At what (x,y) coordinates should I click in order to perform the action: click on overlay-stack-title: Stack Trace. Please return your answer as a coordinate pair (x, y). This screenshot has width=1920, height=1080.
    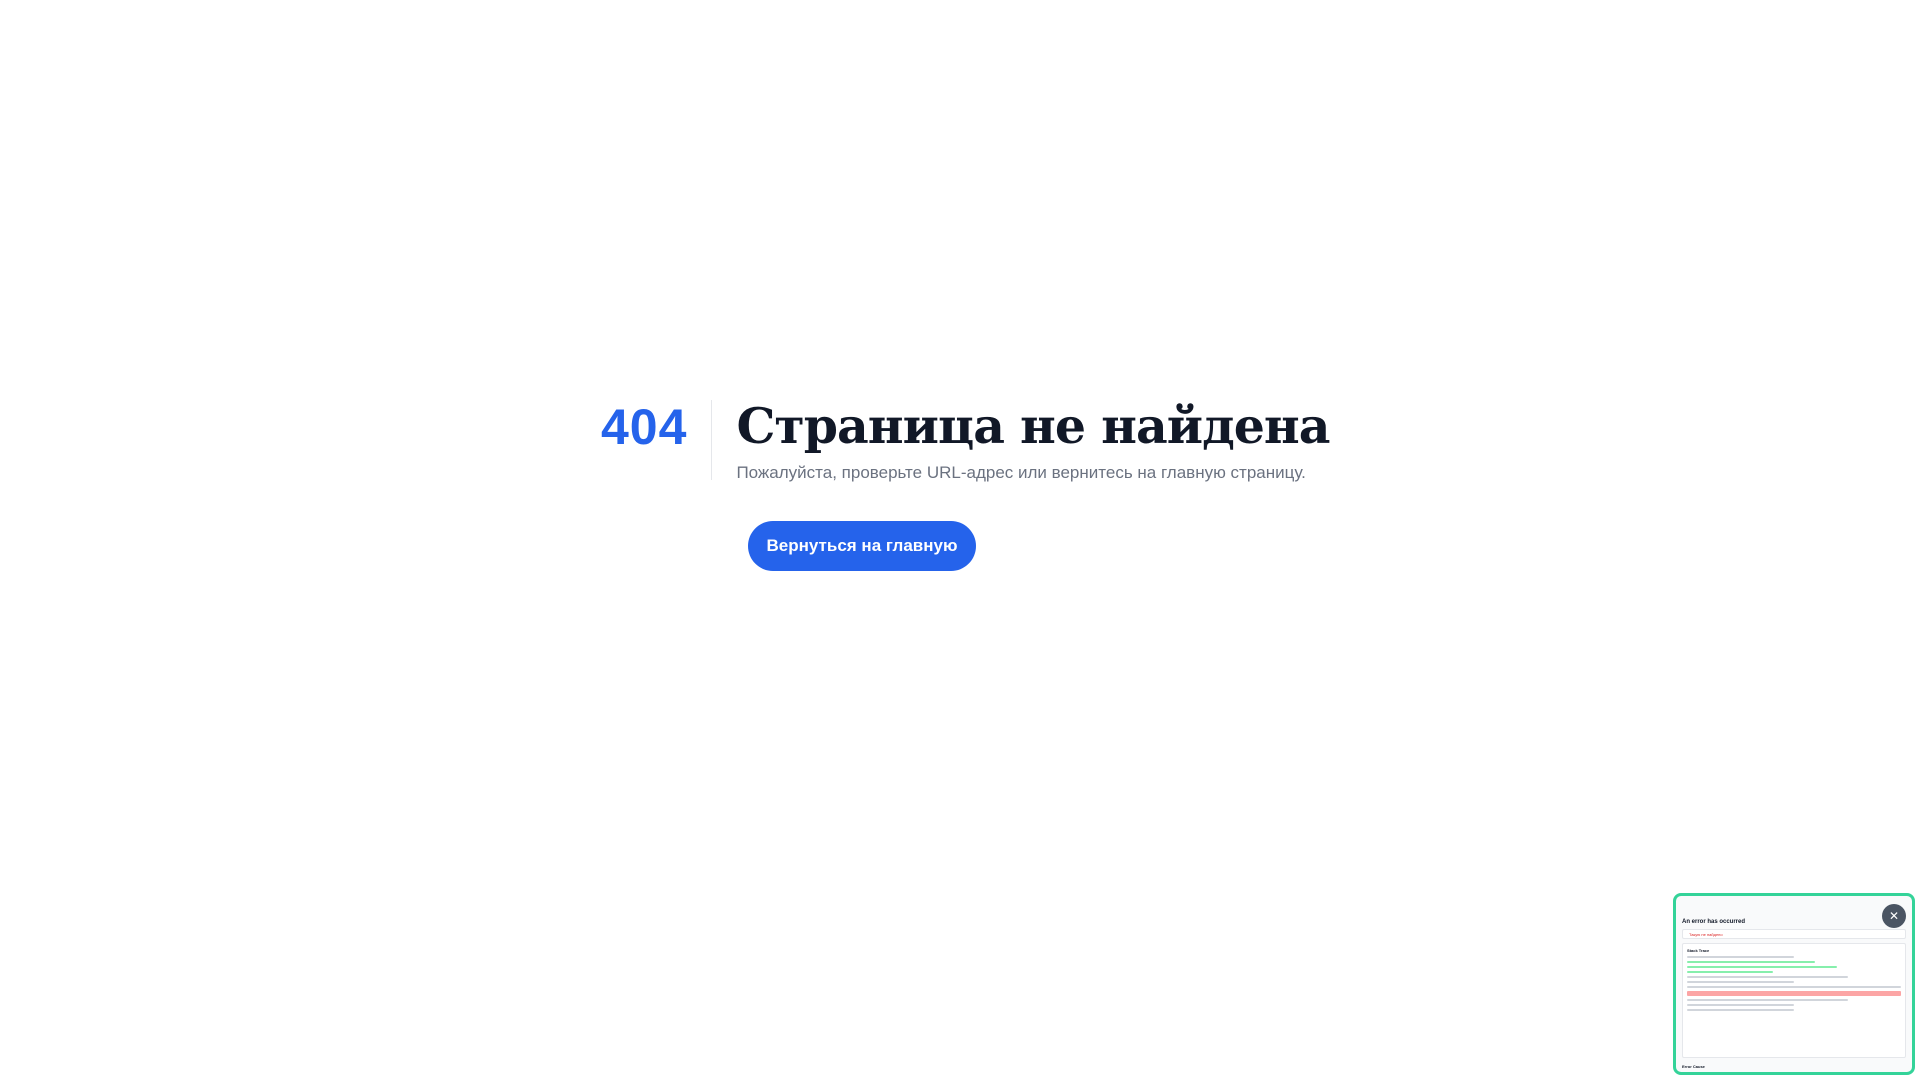
    Looking at the image, I should click on (1698, 950).